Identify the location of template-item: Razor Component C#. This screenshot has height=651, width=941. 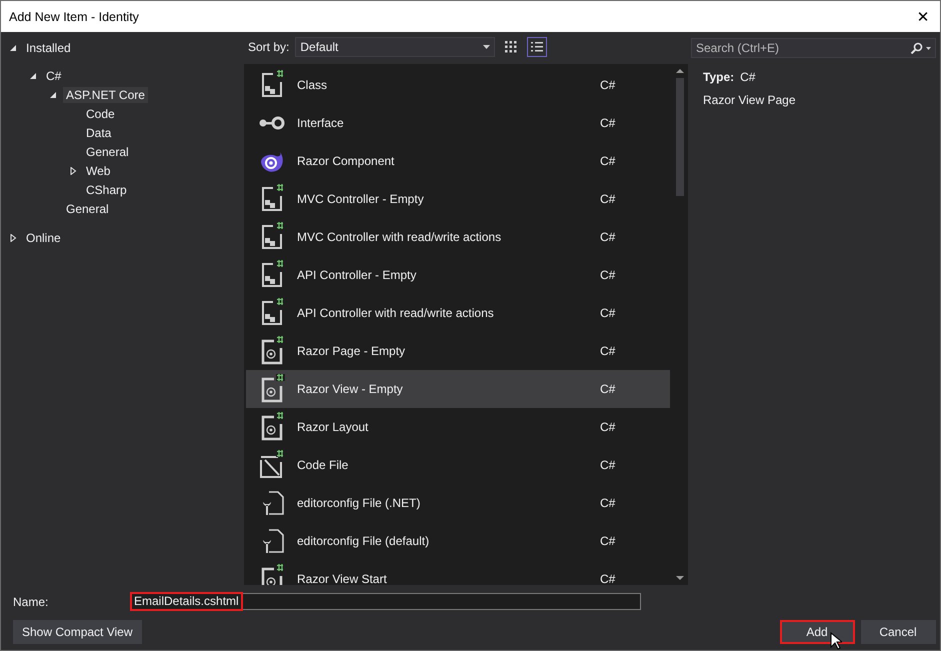
(458, 161).